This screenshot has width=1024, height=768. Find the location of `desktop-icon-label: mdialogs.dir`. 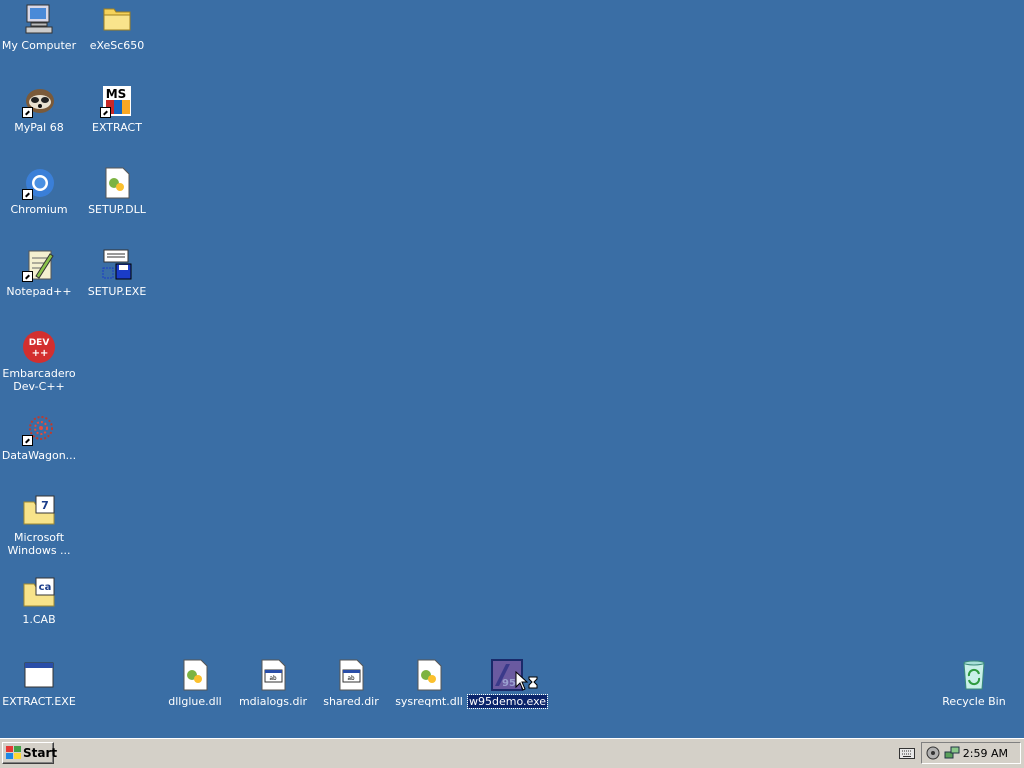

desktop-icon-label: mdialogs.dir is located at coordinates (273, 701).